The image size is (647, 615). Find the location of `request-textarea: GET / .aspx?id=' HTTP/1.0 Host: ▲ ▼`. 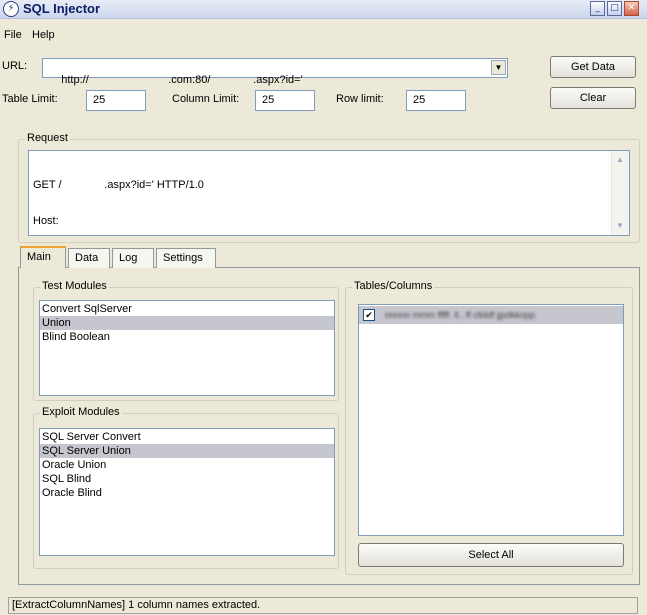

request-textarea: GET / .aspx?id=' HTTP/1.0 Host: ▲ ▼ is located at coordinates (329, 193).